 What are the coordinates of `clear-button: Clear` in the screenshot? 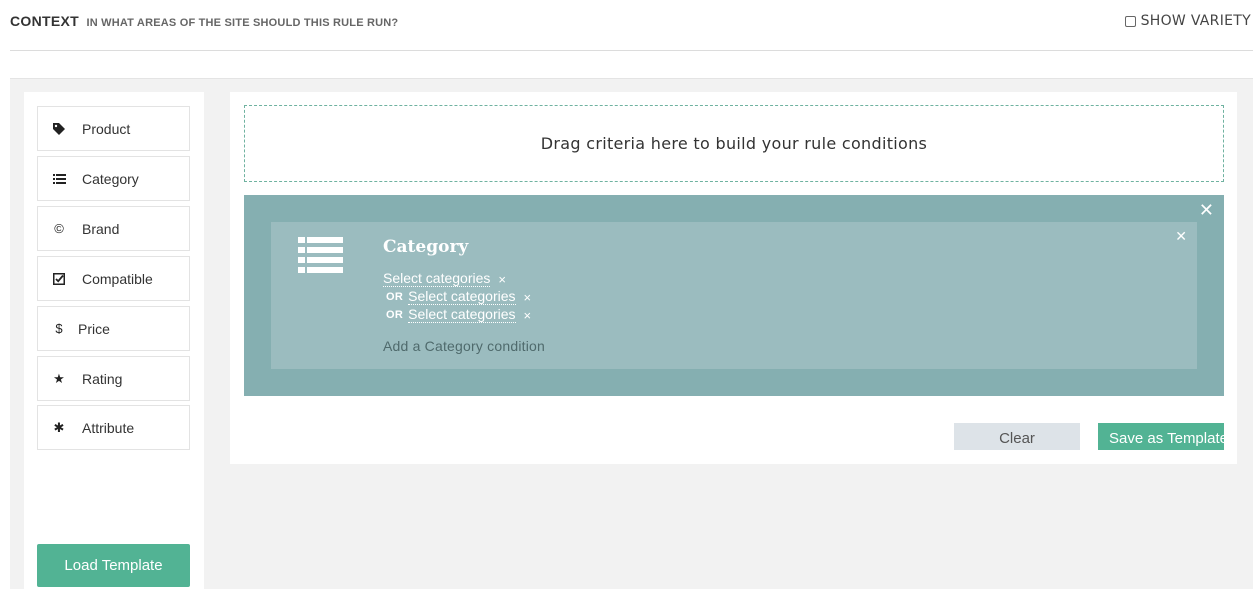 It's located at (1017, 436).